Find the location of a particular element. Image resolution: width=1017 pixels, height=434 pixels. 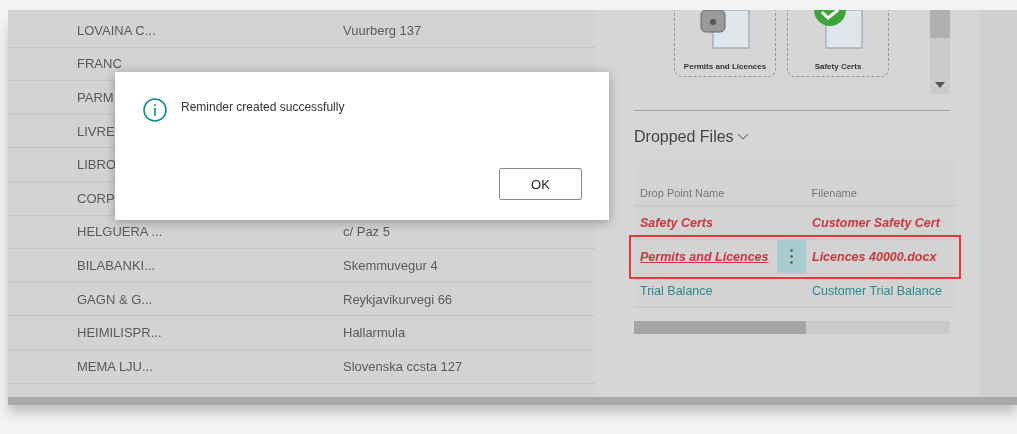

filename-link: Customer Safety Cert is located at coordinates (881, 222).